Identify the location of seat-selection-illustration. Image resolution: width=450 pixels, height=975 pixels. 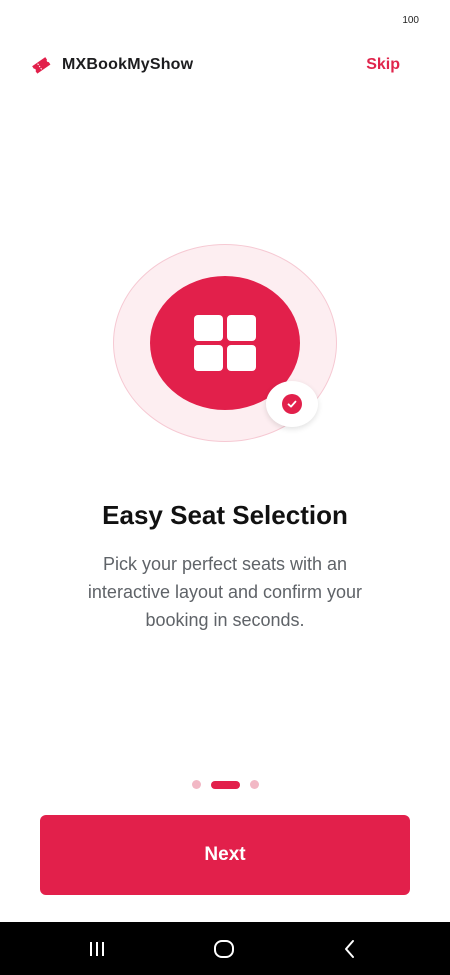
(225, 343).